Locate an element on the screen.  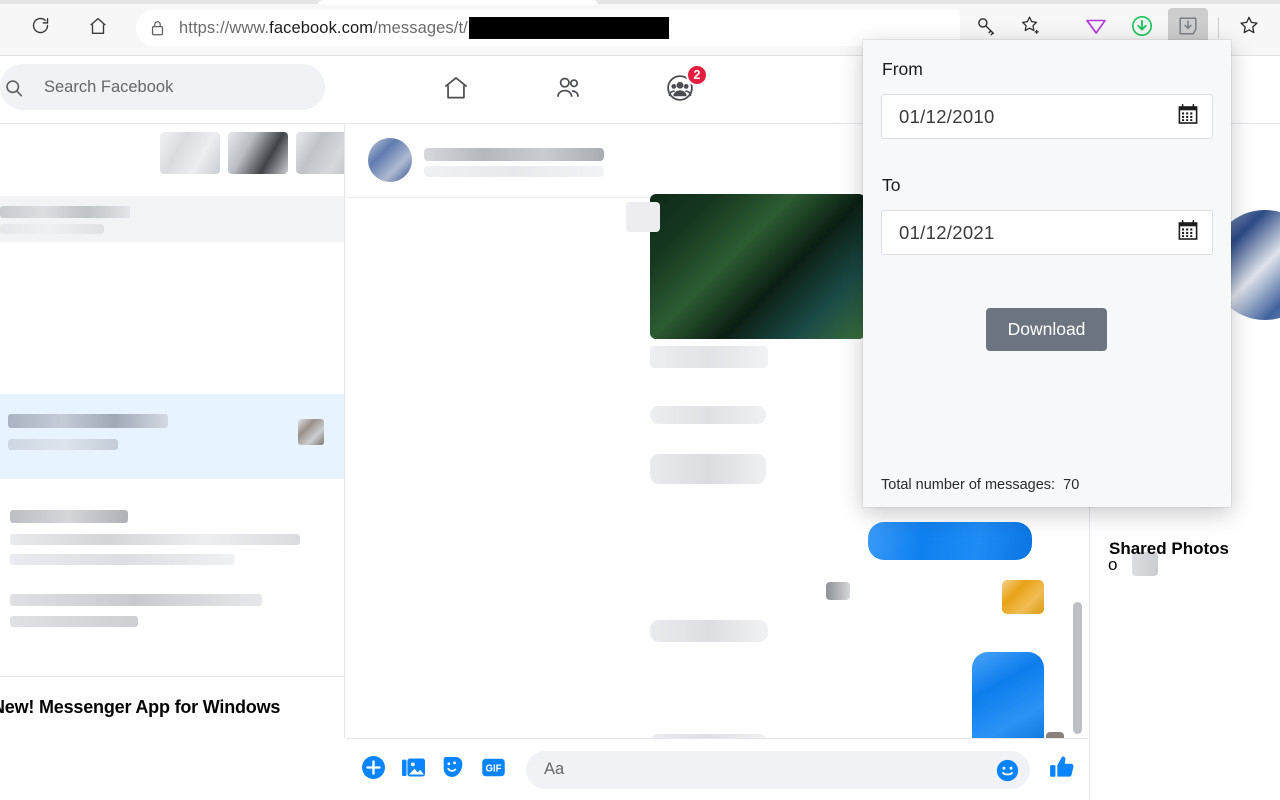
address-bar: https://www. facebook.com/messages/t/ is located at coordinates (548, 28).